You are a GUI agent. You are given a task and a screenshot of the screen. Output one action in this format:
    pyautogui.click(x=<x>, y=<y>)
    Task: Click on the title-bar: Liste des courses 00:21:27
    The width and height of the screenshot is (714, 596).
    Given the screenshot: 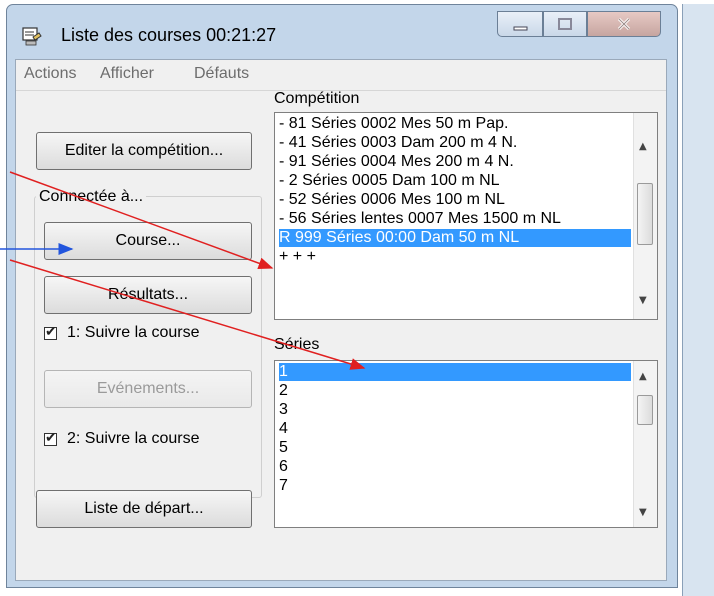 What is the action you would take?
    pyautogui.click(x=342, y=32)
    